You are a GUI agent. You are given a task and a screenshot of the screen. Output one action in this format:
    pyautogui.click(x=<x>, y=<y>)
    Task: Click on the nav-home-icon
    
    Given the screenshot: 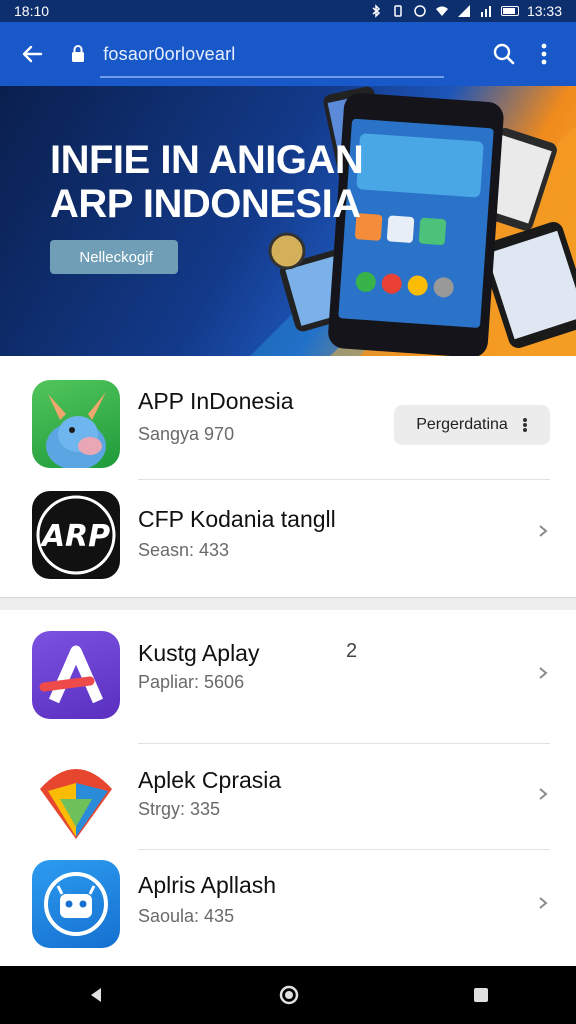 What is the action you would take?
    pyautogui.click(x=289, y=995)
    